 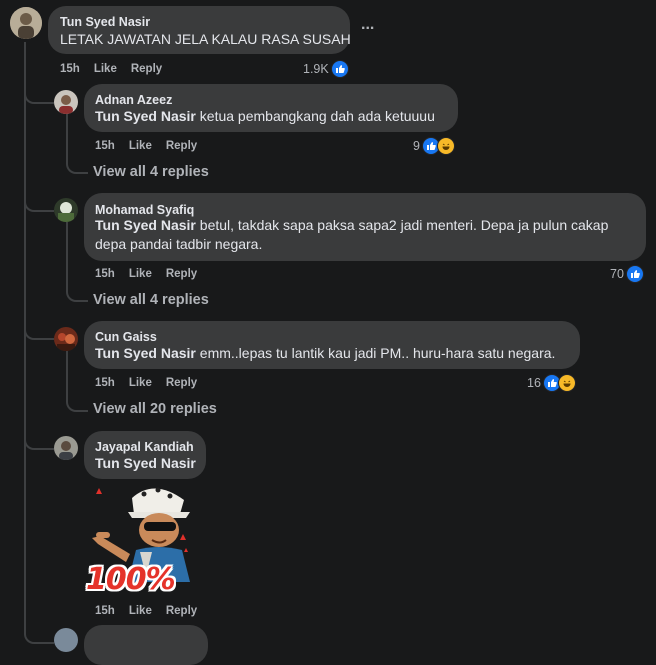 I want to click on comment-author: Mohamad Syafiq, so click(x=144, y=210).